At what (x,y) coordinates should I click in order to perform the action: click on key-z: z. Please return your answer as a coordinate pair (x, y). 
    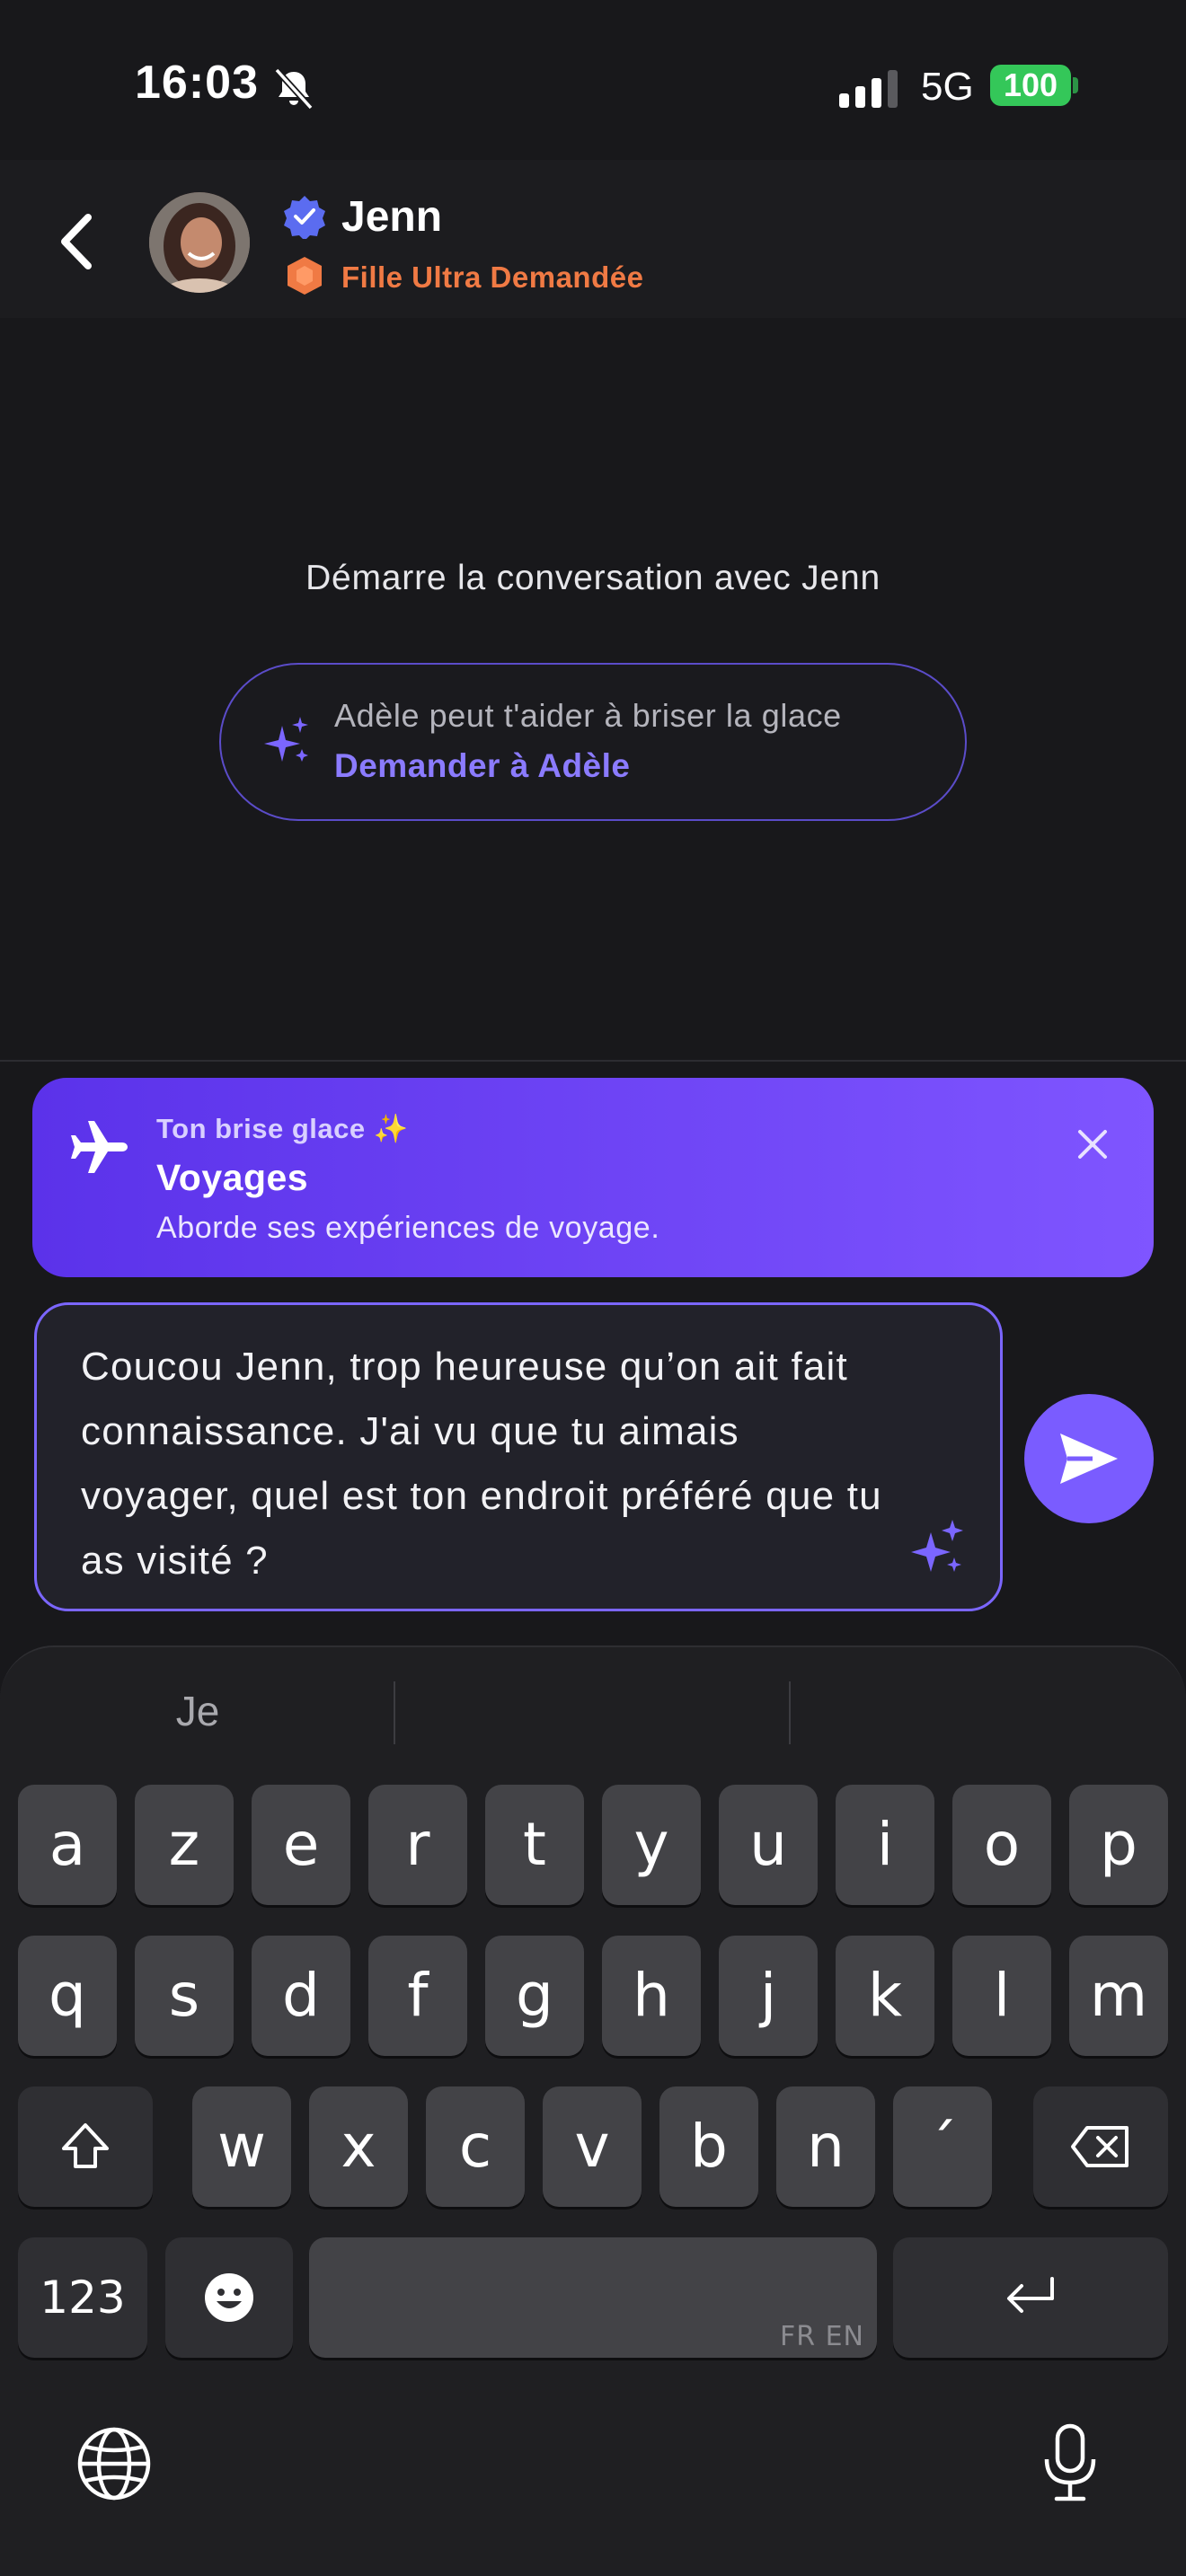
    Looking at the image, I should click on (184, 1845).